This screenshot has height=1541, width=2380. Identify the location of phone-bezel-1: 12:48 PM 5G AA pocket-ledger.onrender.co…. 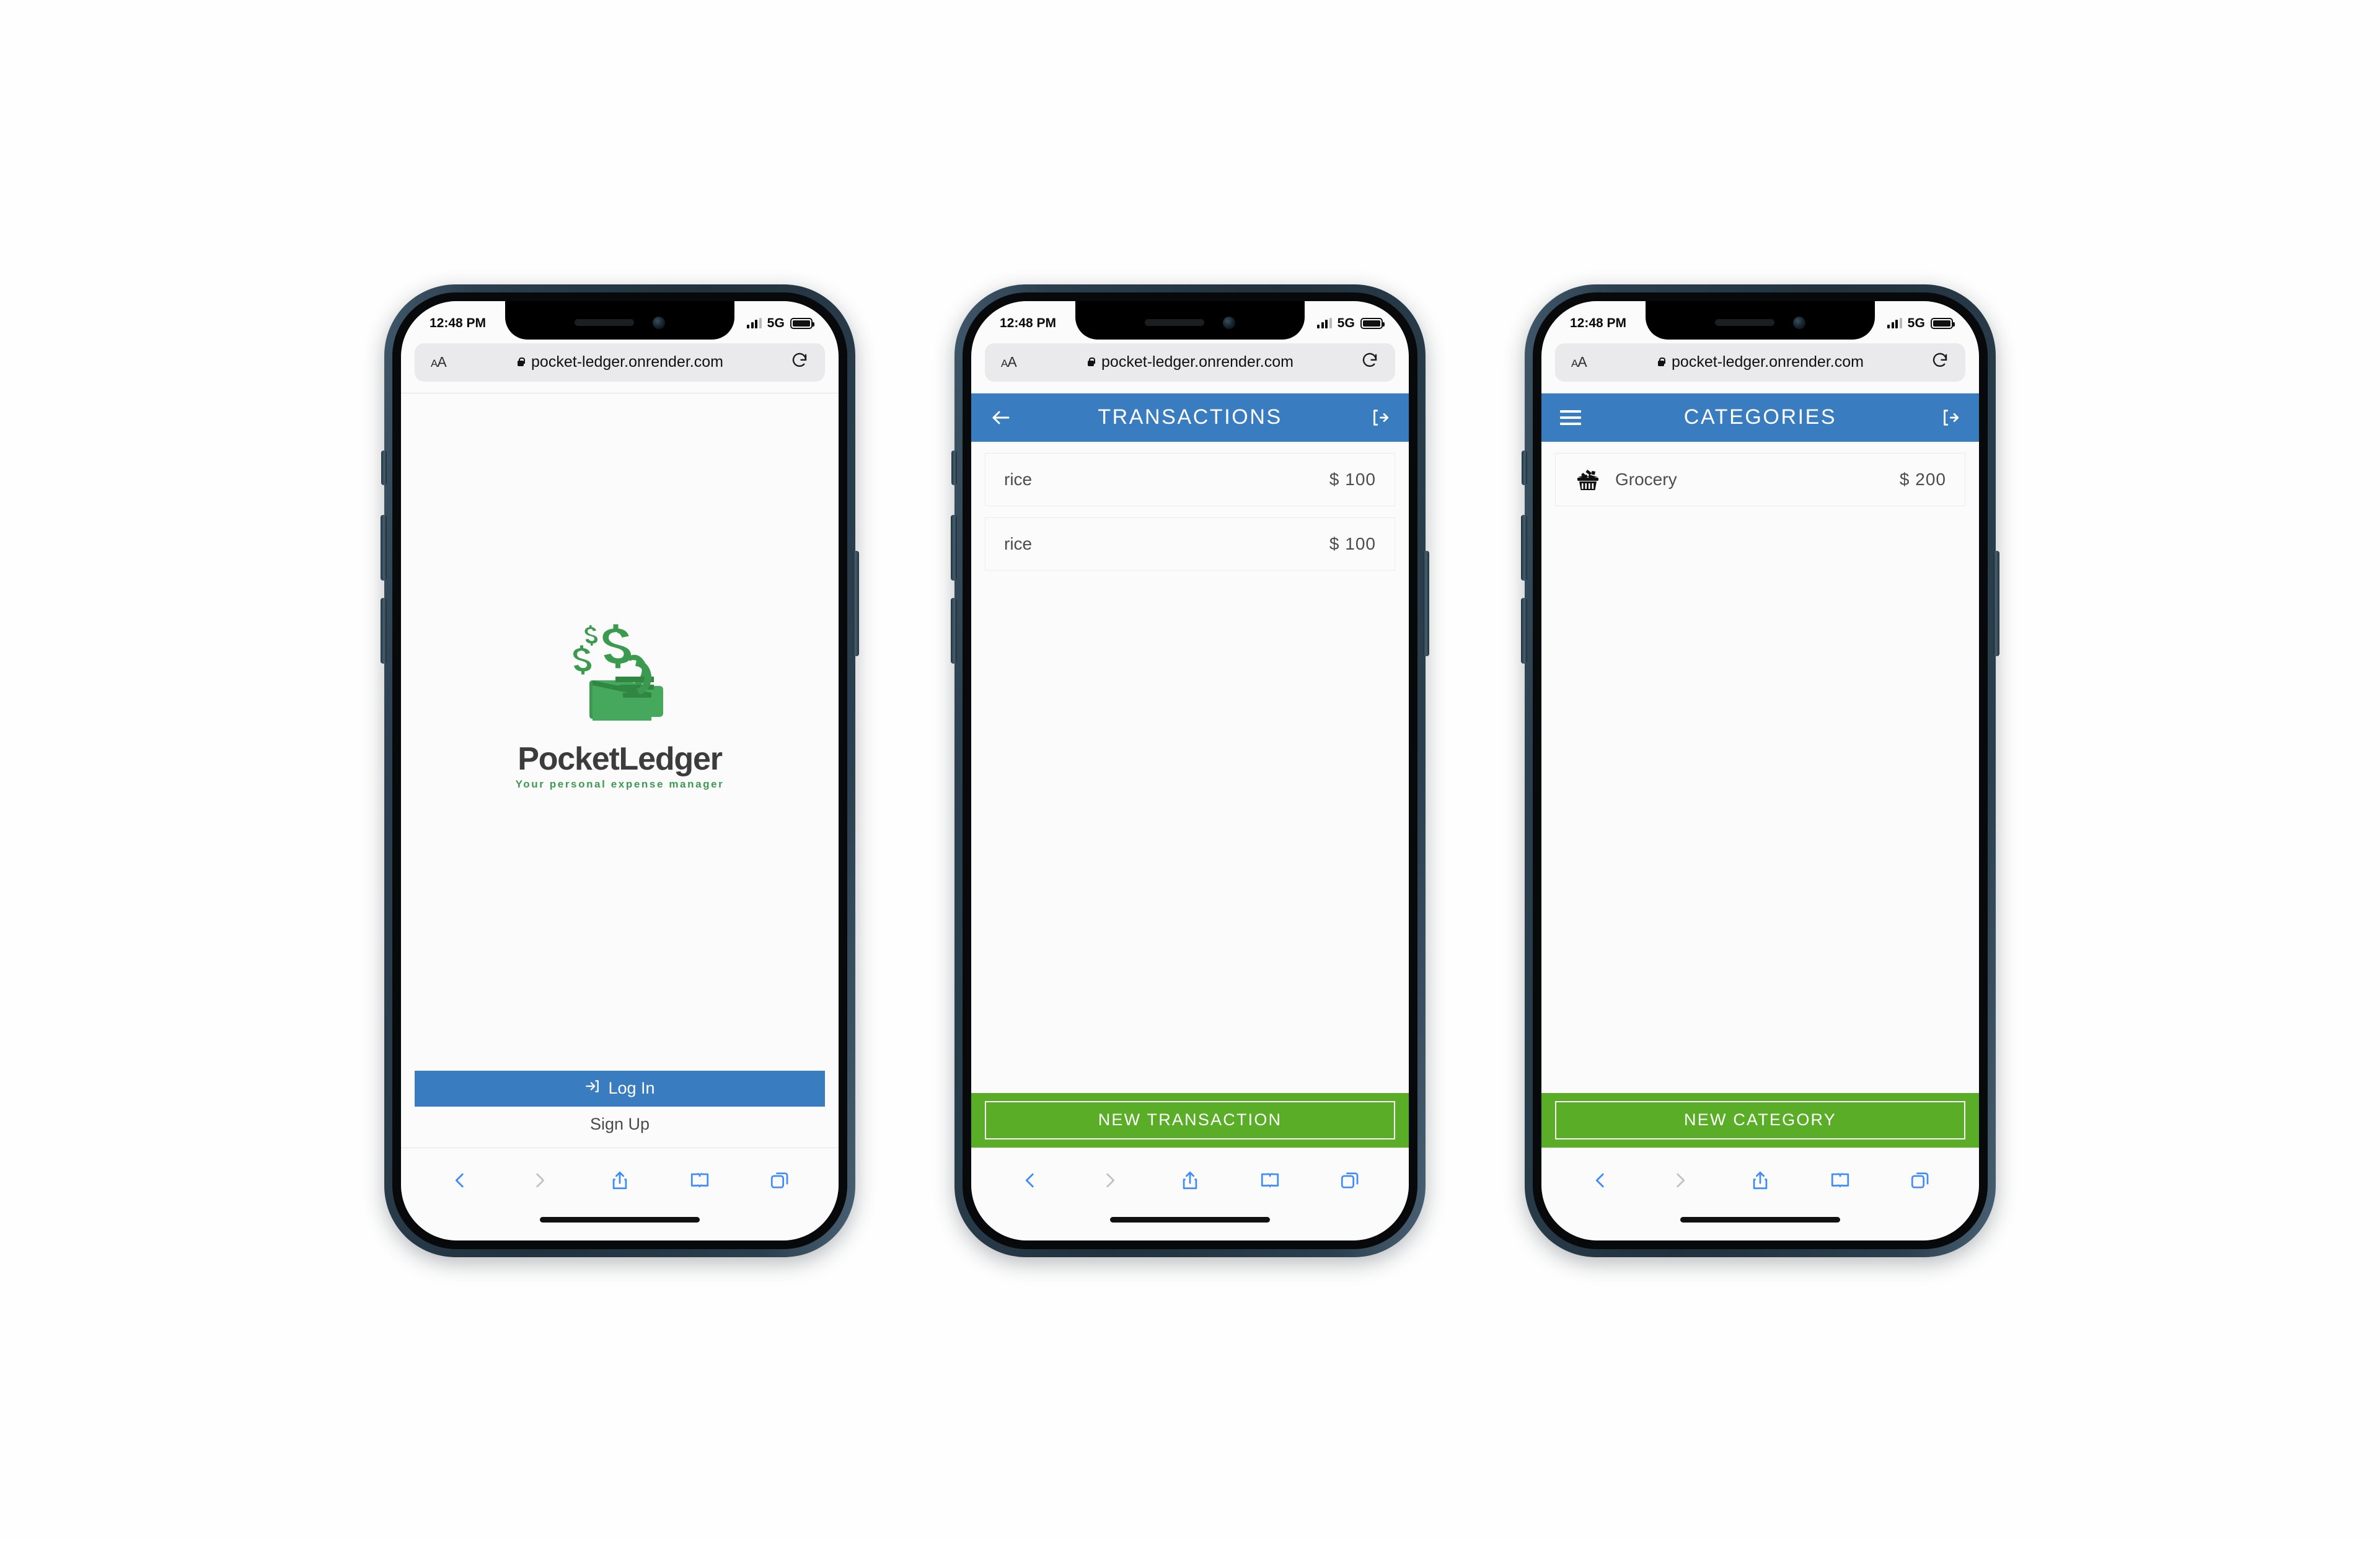
(619, 770).